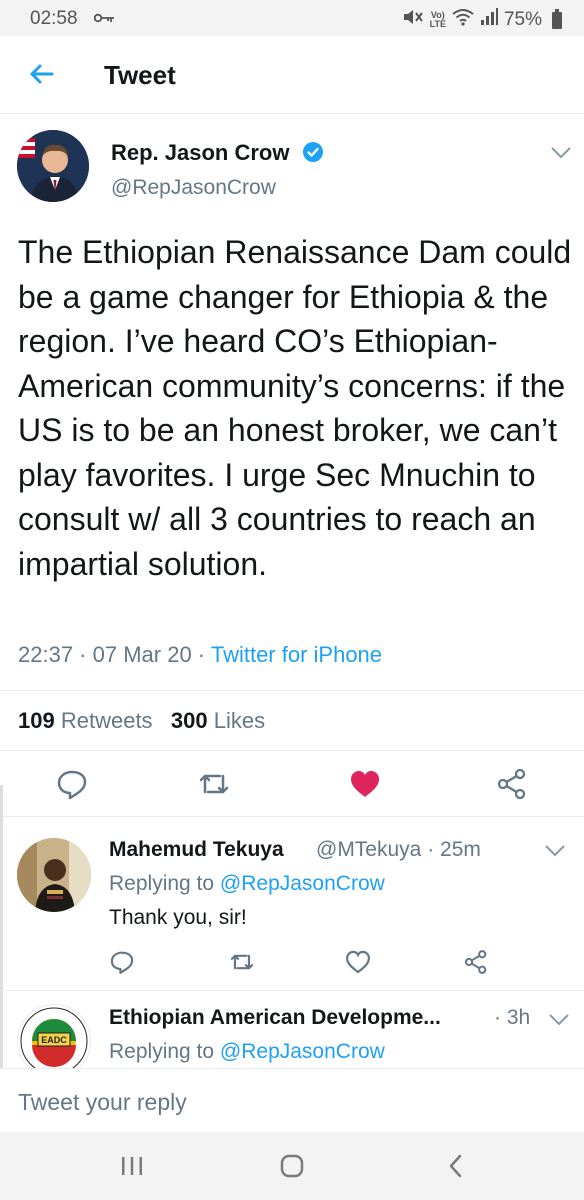 The image size is (584, 1200). Describe the element at coordinates (413, 20) in the screenshot. I see `mute-icon` at that location.